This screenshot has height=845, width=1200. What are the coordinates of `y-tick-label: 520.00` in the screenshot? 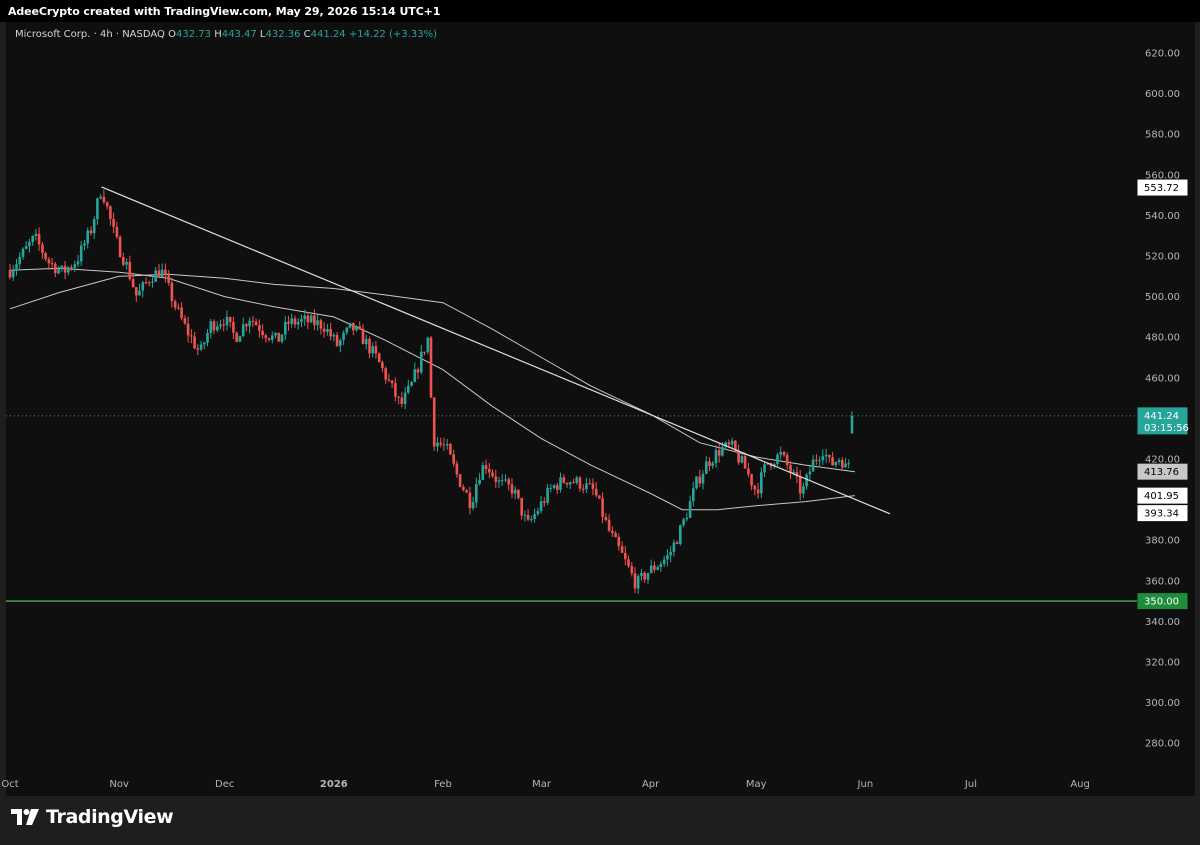 It's located at (1162, 257).